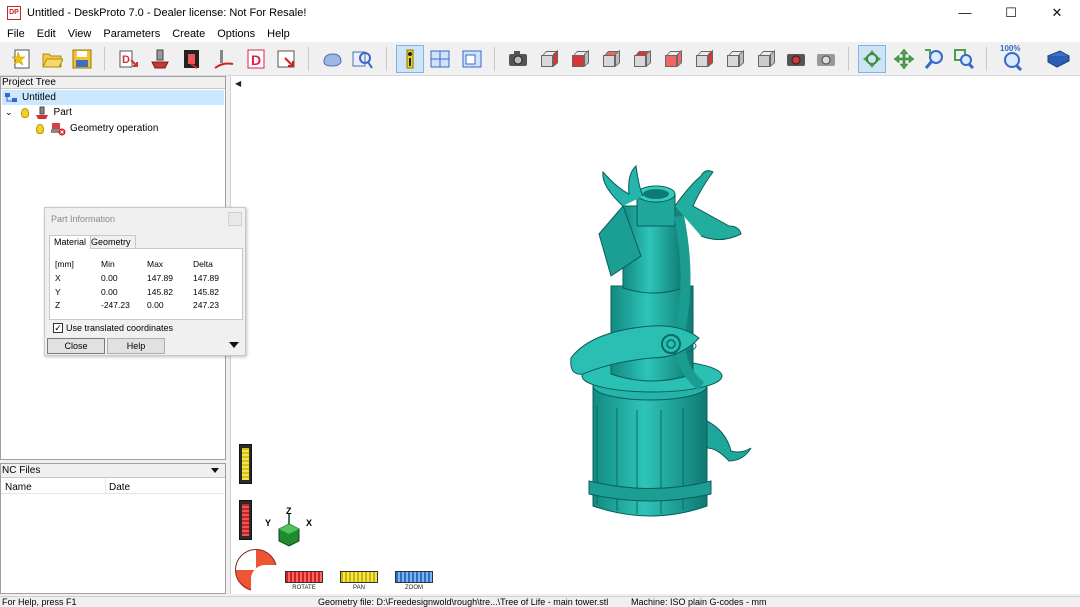 This screenshot has width=1080, height=607. I want to click on new-file-icon, so click(20, 59).